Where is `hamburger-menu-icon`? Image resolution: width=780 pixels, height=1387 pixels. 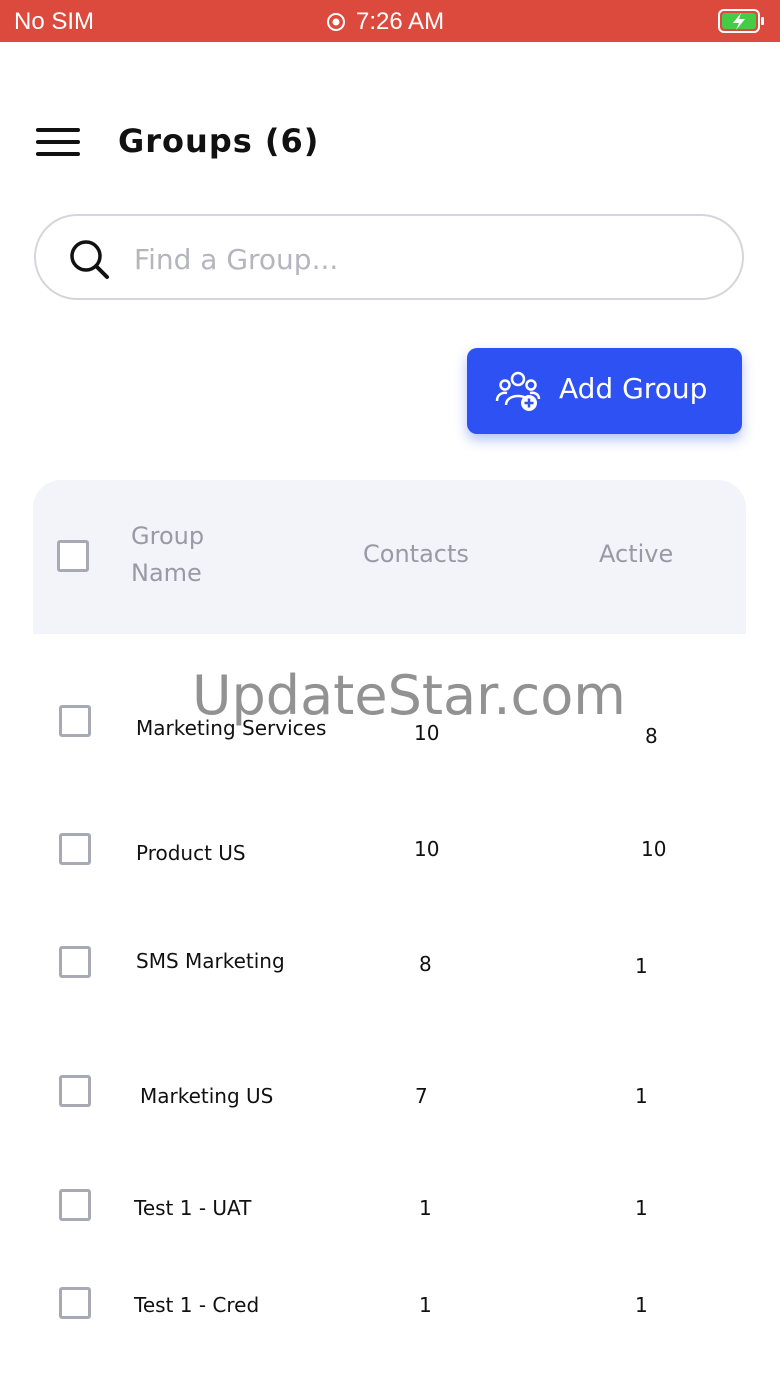 hamburger-menu-icon is located at coordinates (59, 142).